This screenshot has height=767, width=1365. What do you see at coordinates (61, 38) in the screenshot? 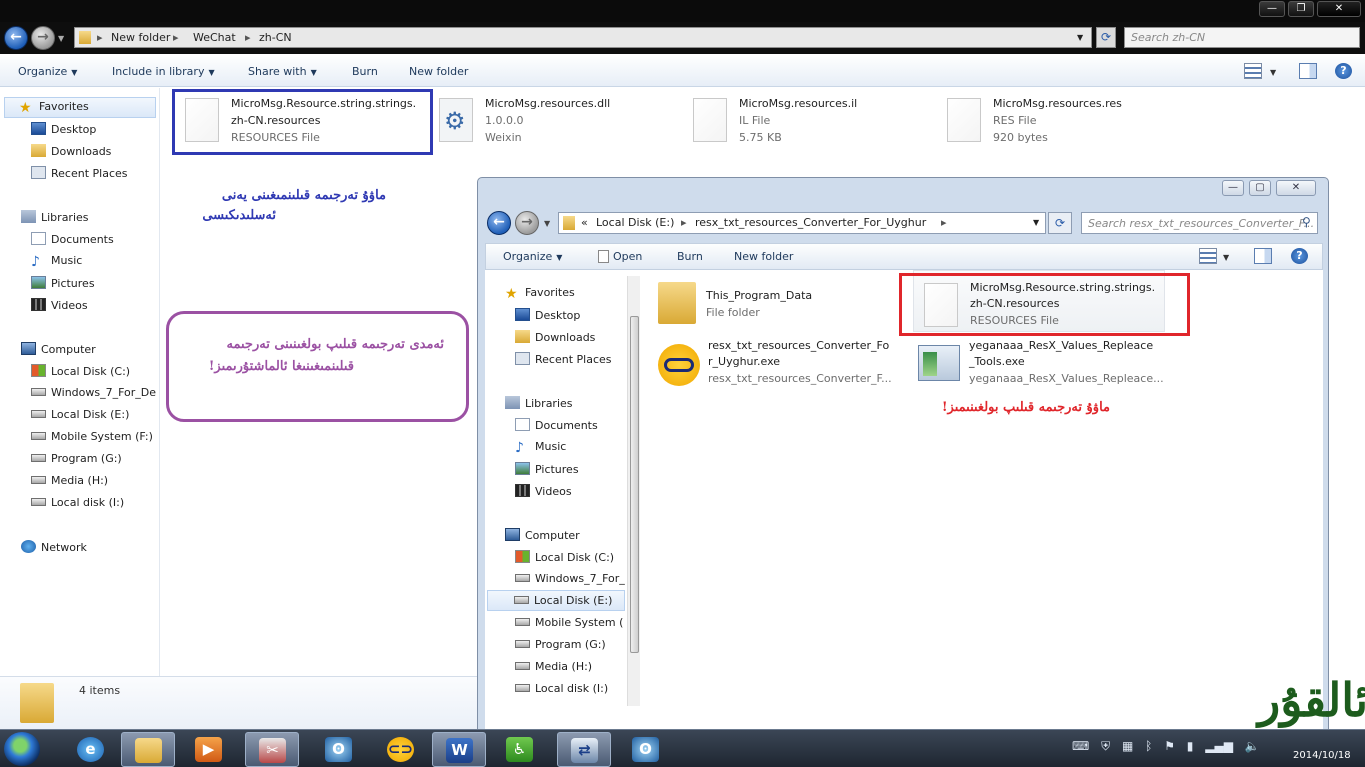
I see `recent-pages-dropdown: ▼` at bounding box center [61, 38].